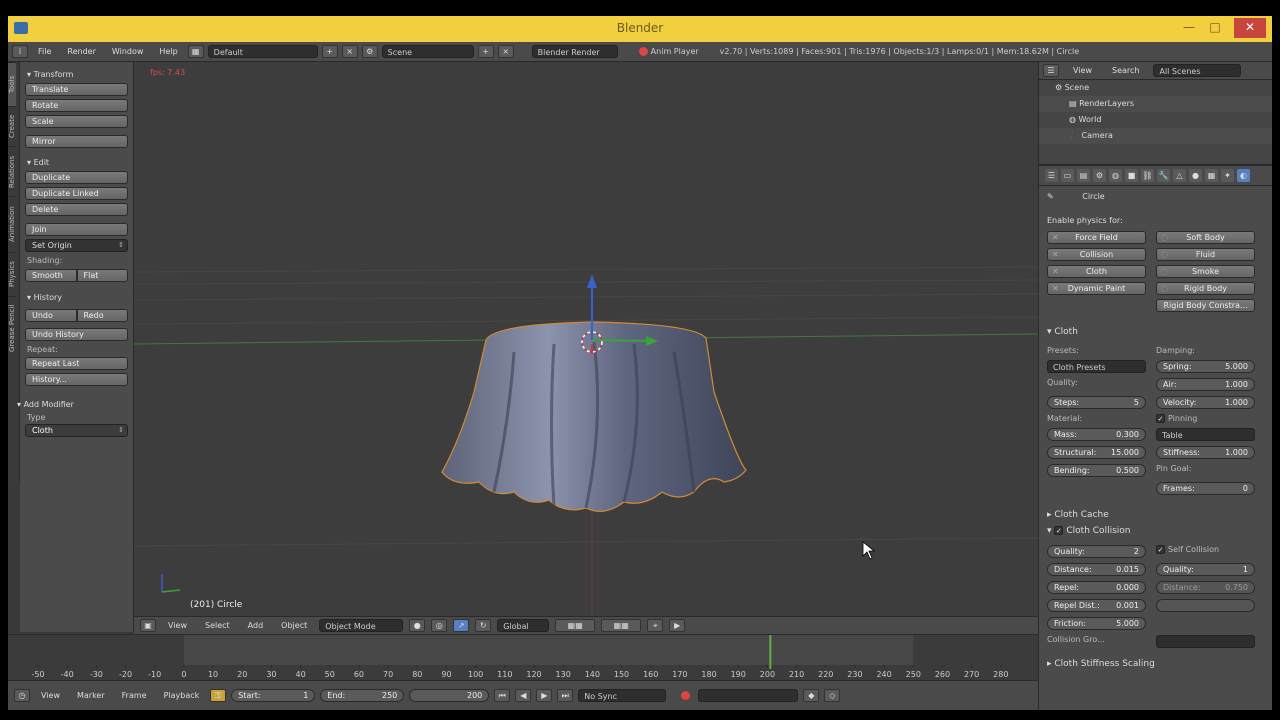 The height and width of the screenshot is (720, 1280). Describe the element at coordinates (1227, 175) in the screenshot. I see `particles-tab-icon: ✦` at that location.